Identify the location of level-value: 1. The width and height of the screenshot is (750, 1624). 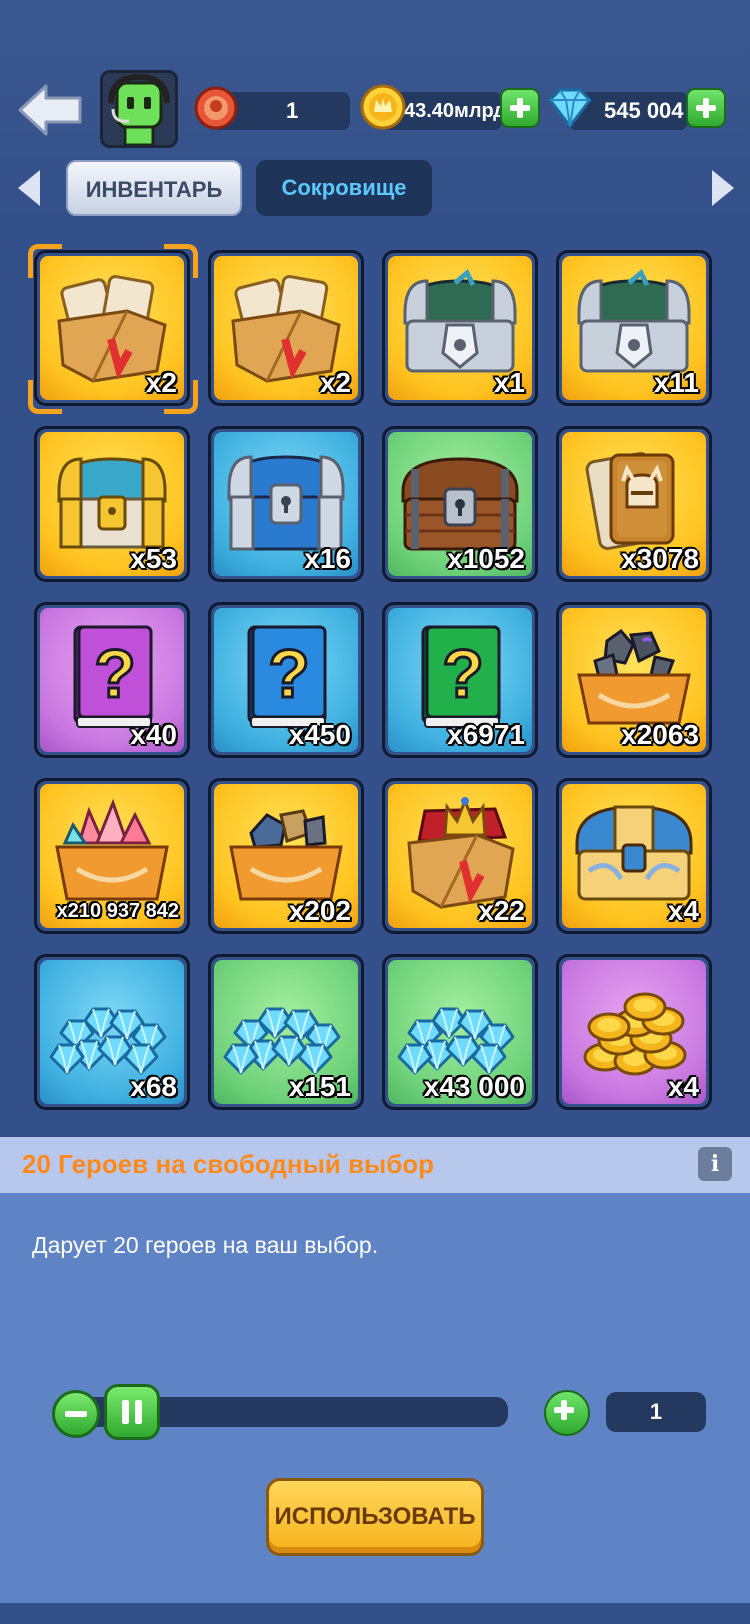
(292, 110).